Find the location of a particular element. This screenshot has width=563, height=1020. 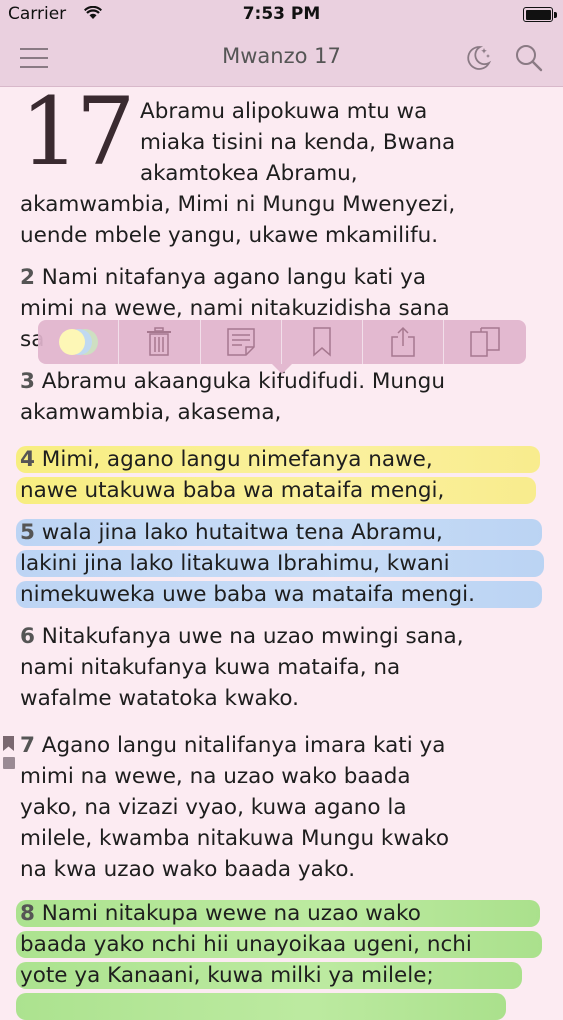

verse-text: nimekuweka uwe baba wa mataifa mengi. is located at coordinates (247, 594).